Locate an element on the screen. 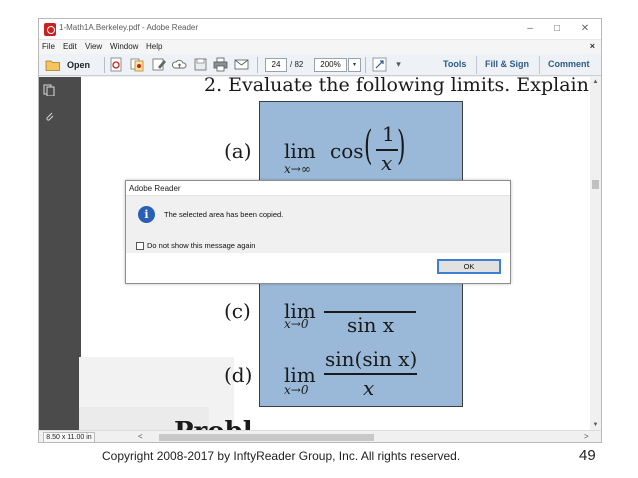 The height and width of the screenshot is (478, 638). zoom-input: 200% is located at coordinates (330, 65).